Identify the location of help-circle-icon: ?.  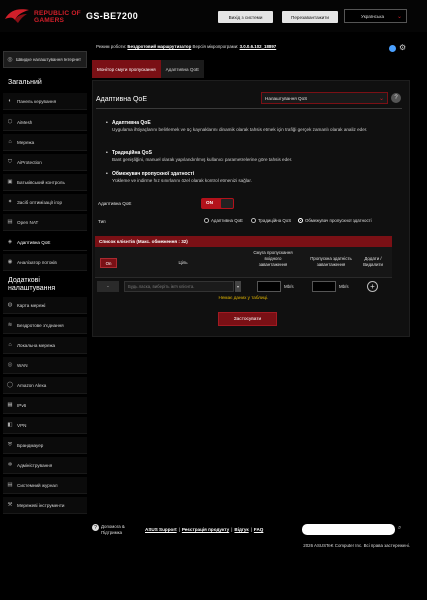
(95, 527).